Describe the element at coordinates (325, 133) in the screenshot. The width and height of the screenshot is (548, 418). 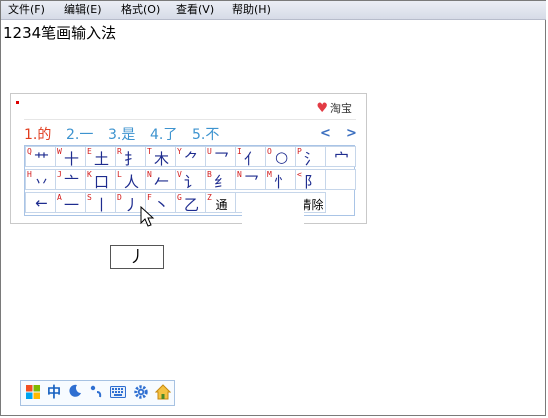
I see `chevron-left-icon: <` at that location.